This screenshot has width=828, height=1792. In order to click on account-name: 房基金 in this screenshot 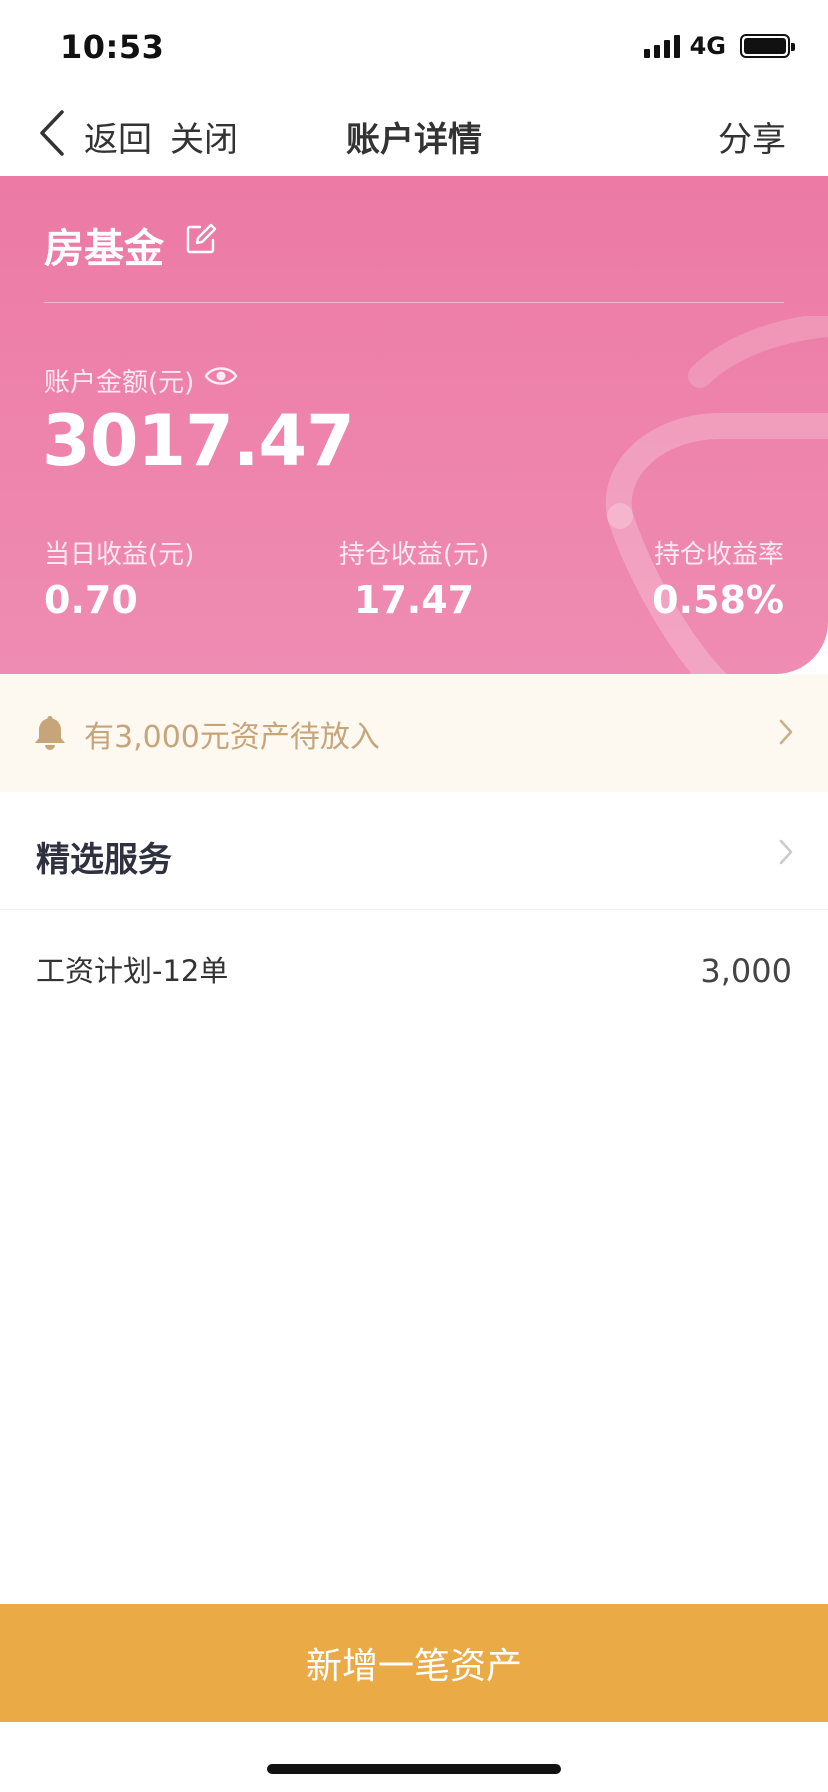, I will do `click(104, 249)`.